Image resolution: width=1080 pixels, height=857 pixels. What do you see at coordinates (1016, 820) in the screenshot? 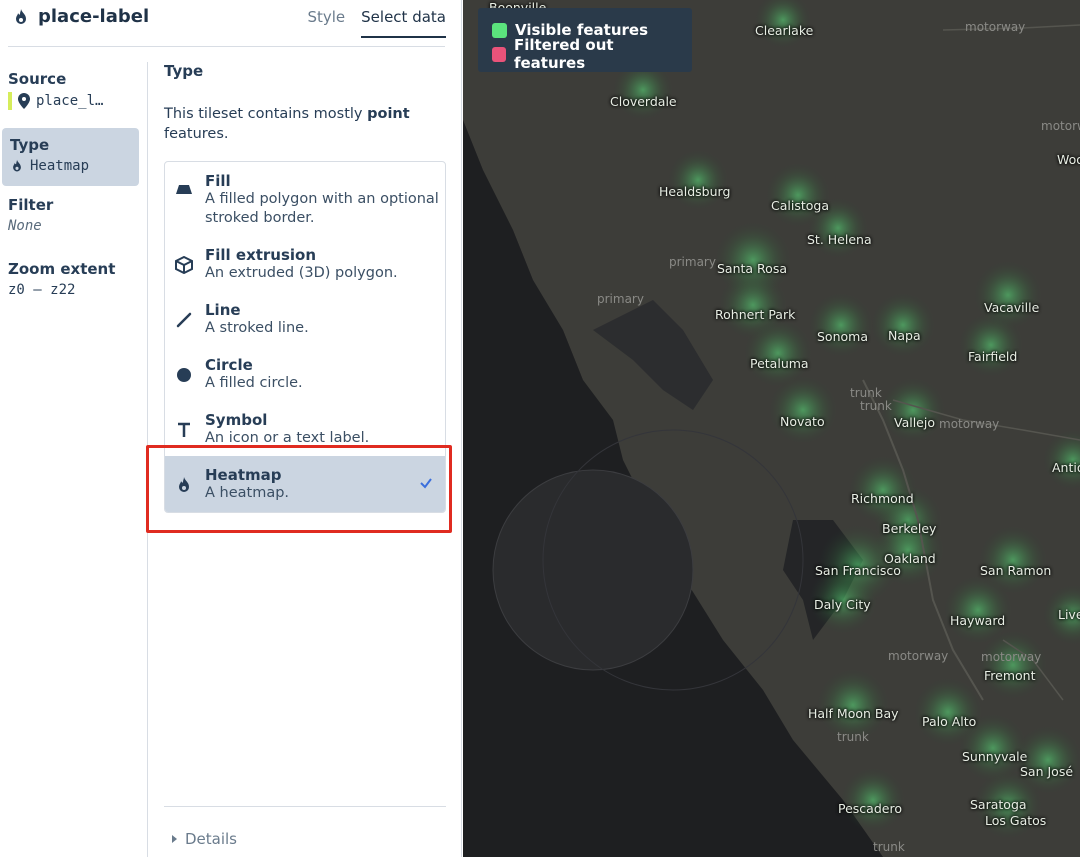
I see `place-label: Los Gatos` at bounding box center [1016, 820].